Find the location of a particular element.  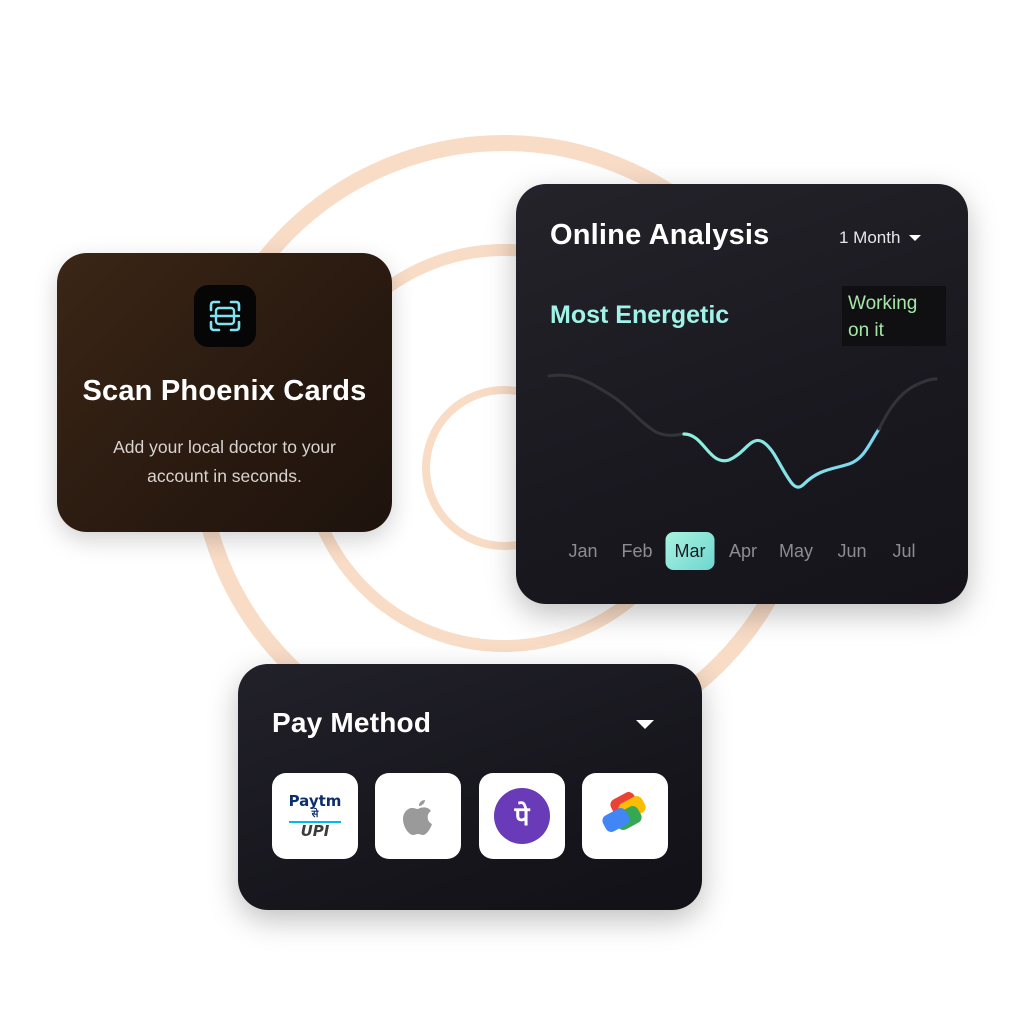

paytm-se-text: से is located at coordinates (315, 814).